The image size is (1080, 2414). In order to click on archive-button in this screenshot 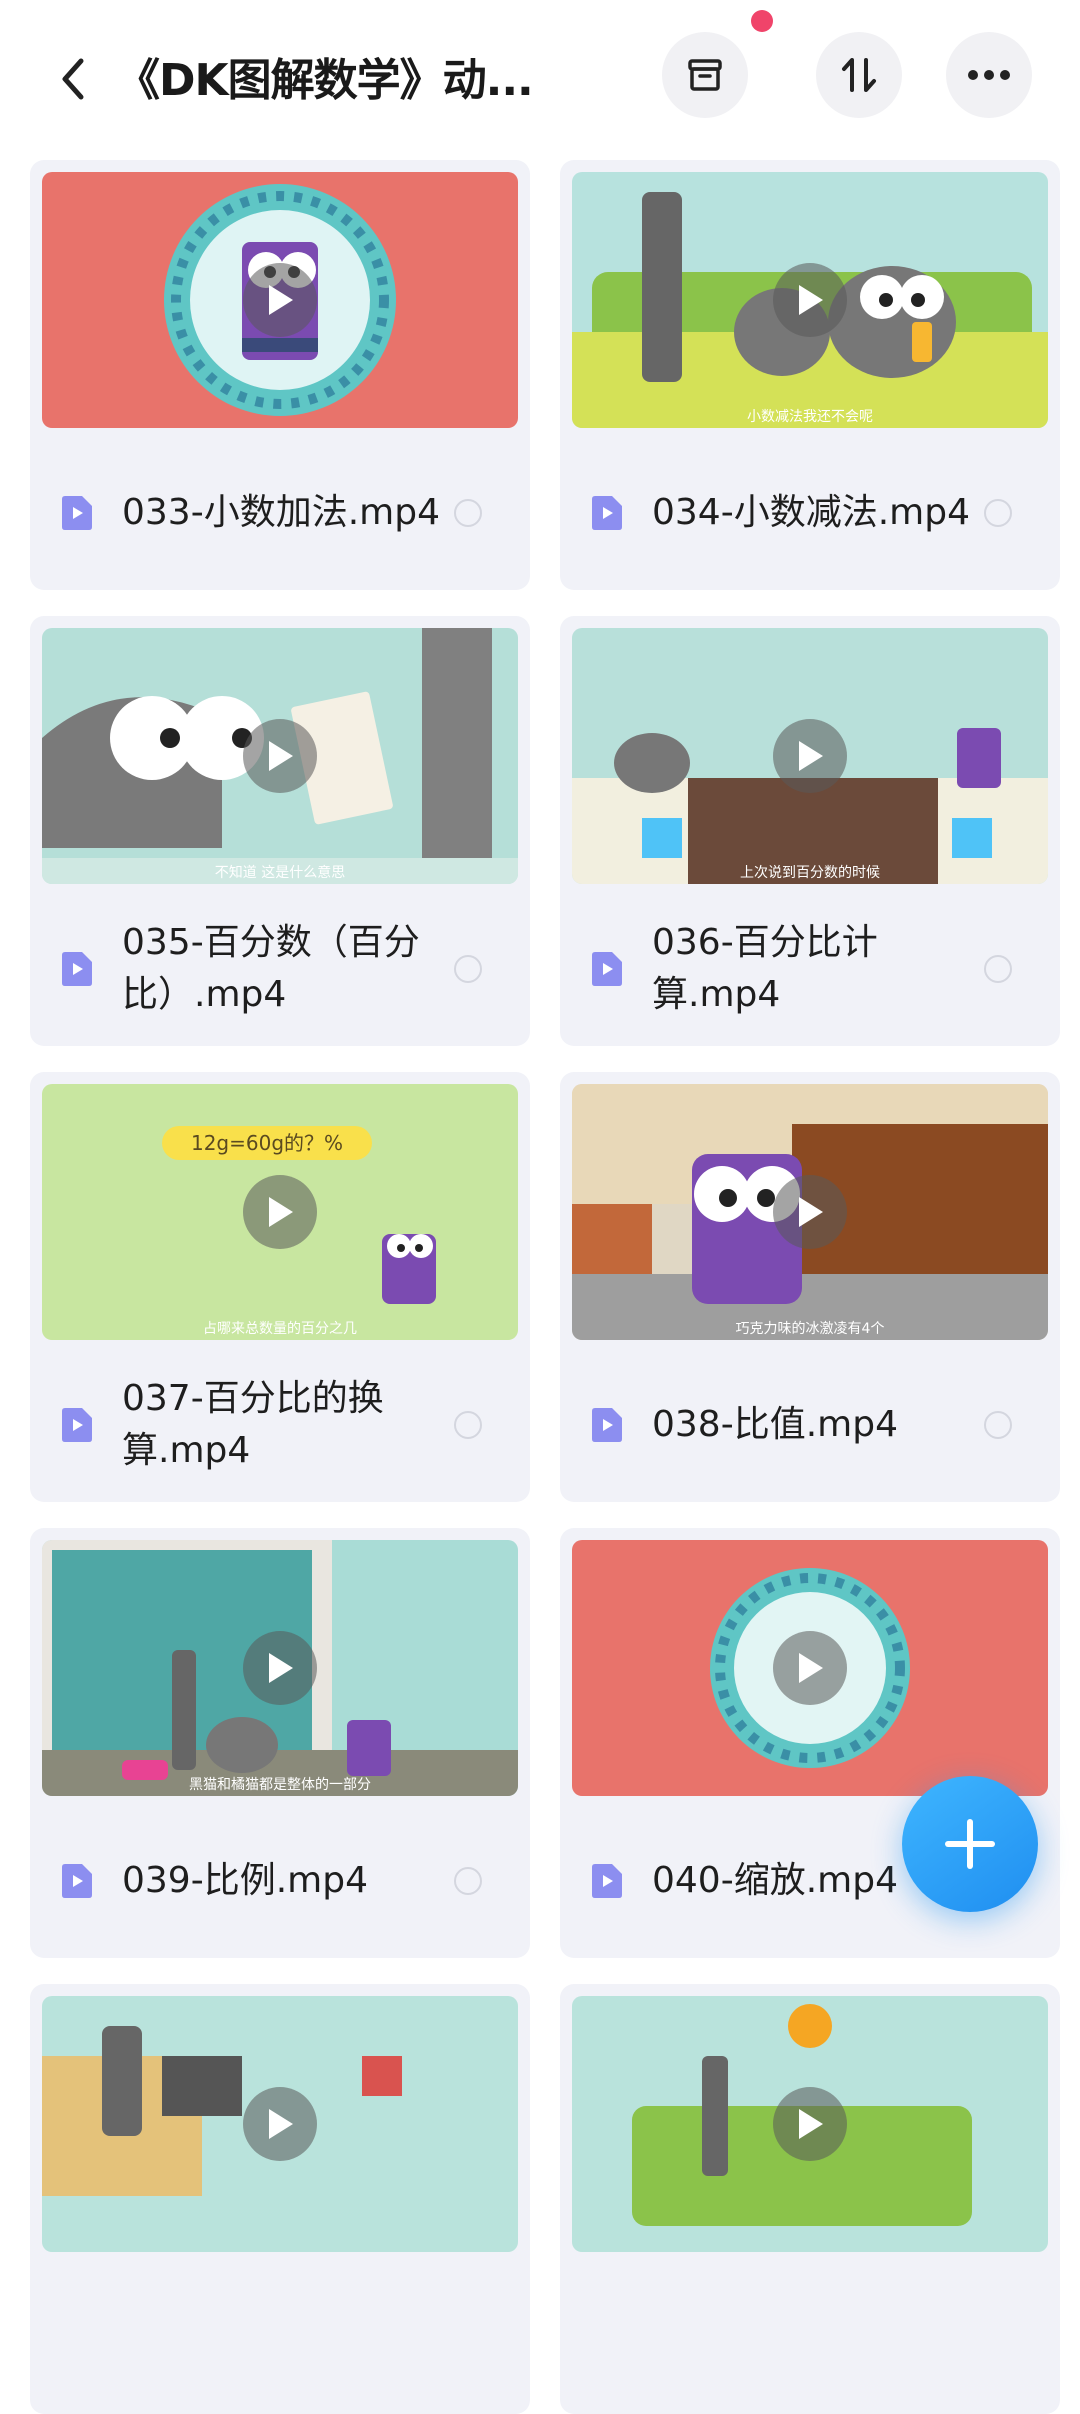, I will do `click(705, 75)`.